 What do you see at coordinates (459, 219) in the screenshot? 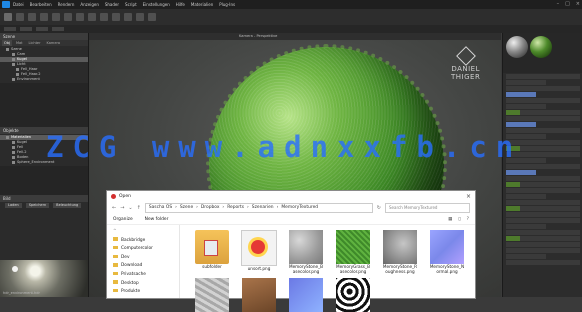
I see `preview-pane-icon: ▯` at bounding box center [459, 219].